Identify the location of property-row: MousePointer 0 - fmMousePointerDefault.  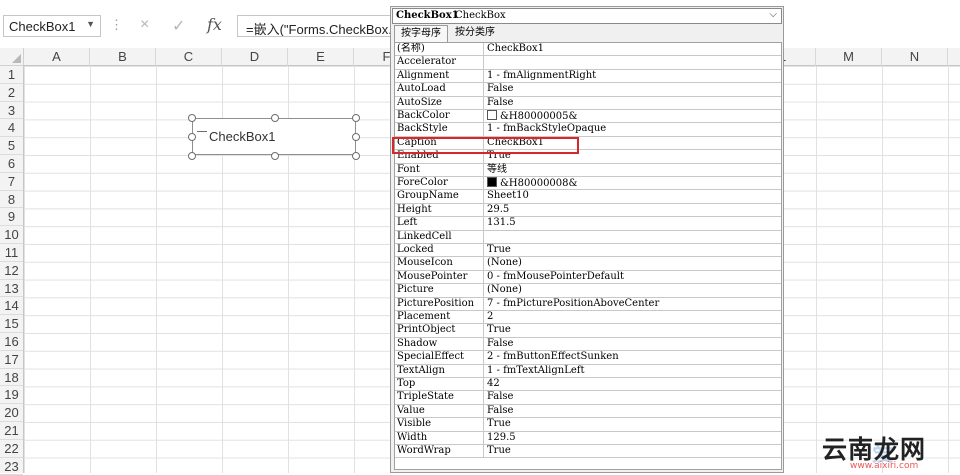
(588, 277).